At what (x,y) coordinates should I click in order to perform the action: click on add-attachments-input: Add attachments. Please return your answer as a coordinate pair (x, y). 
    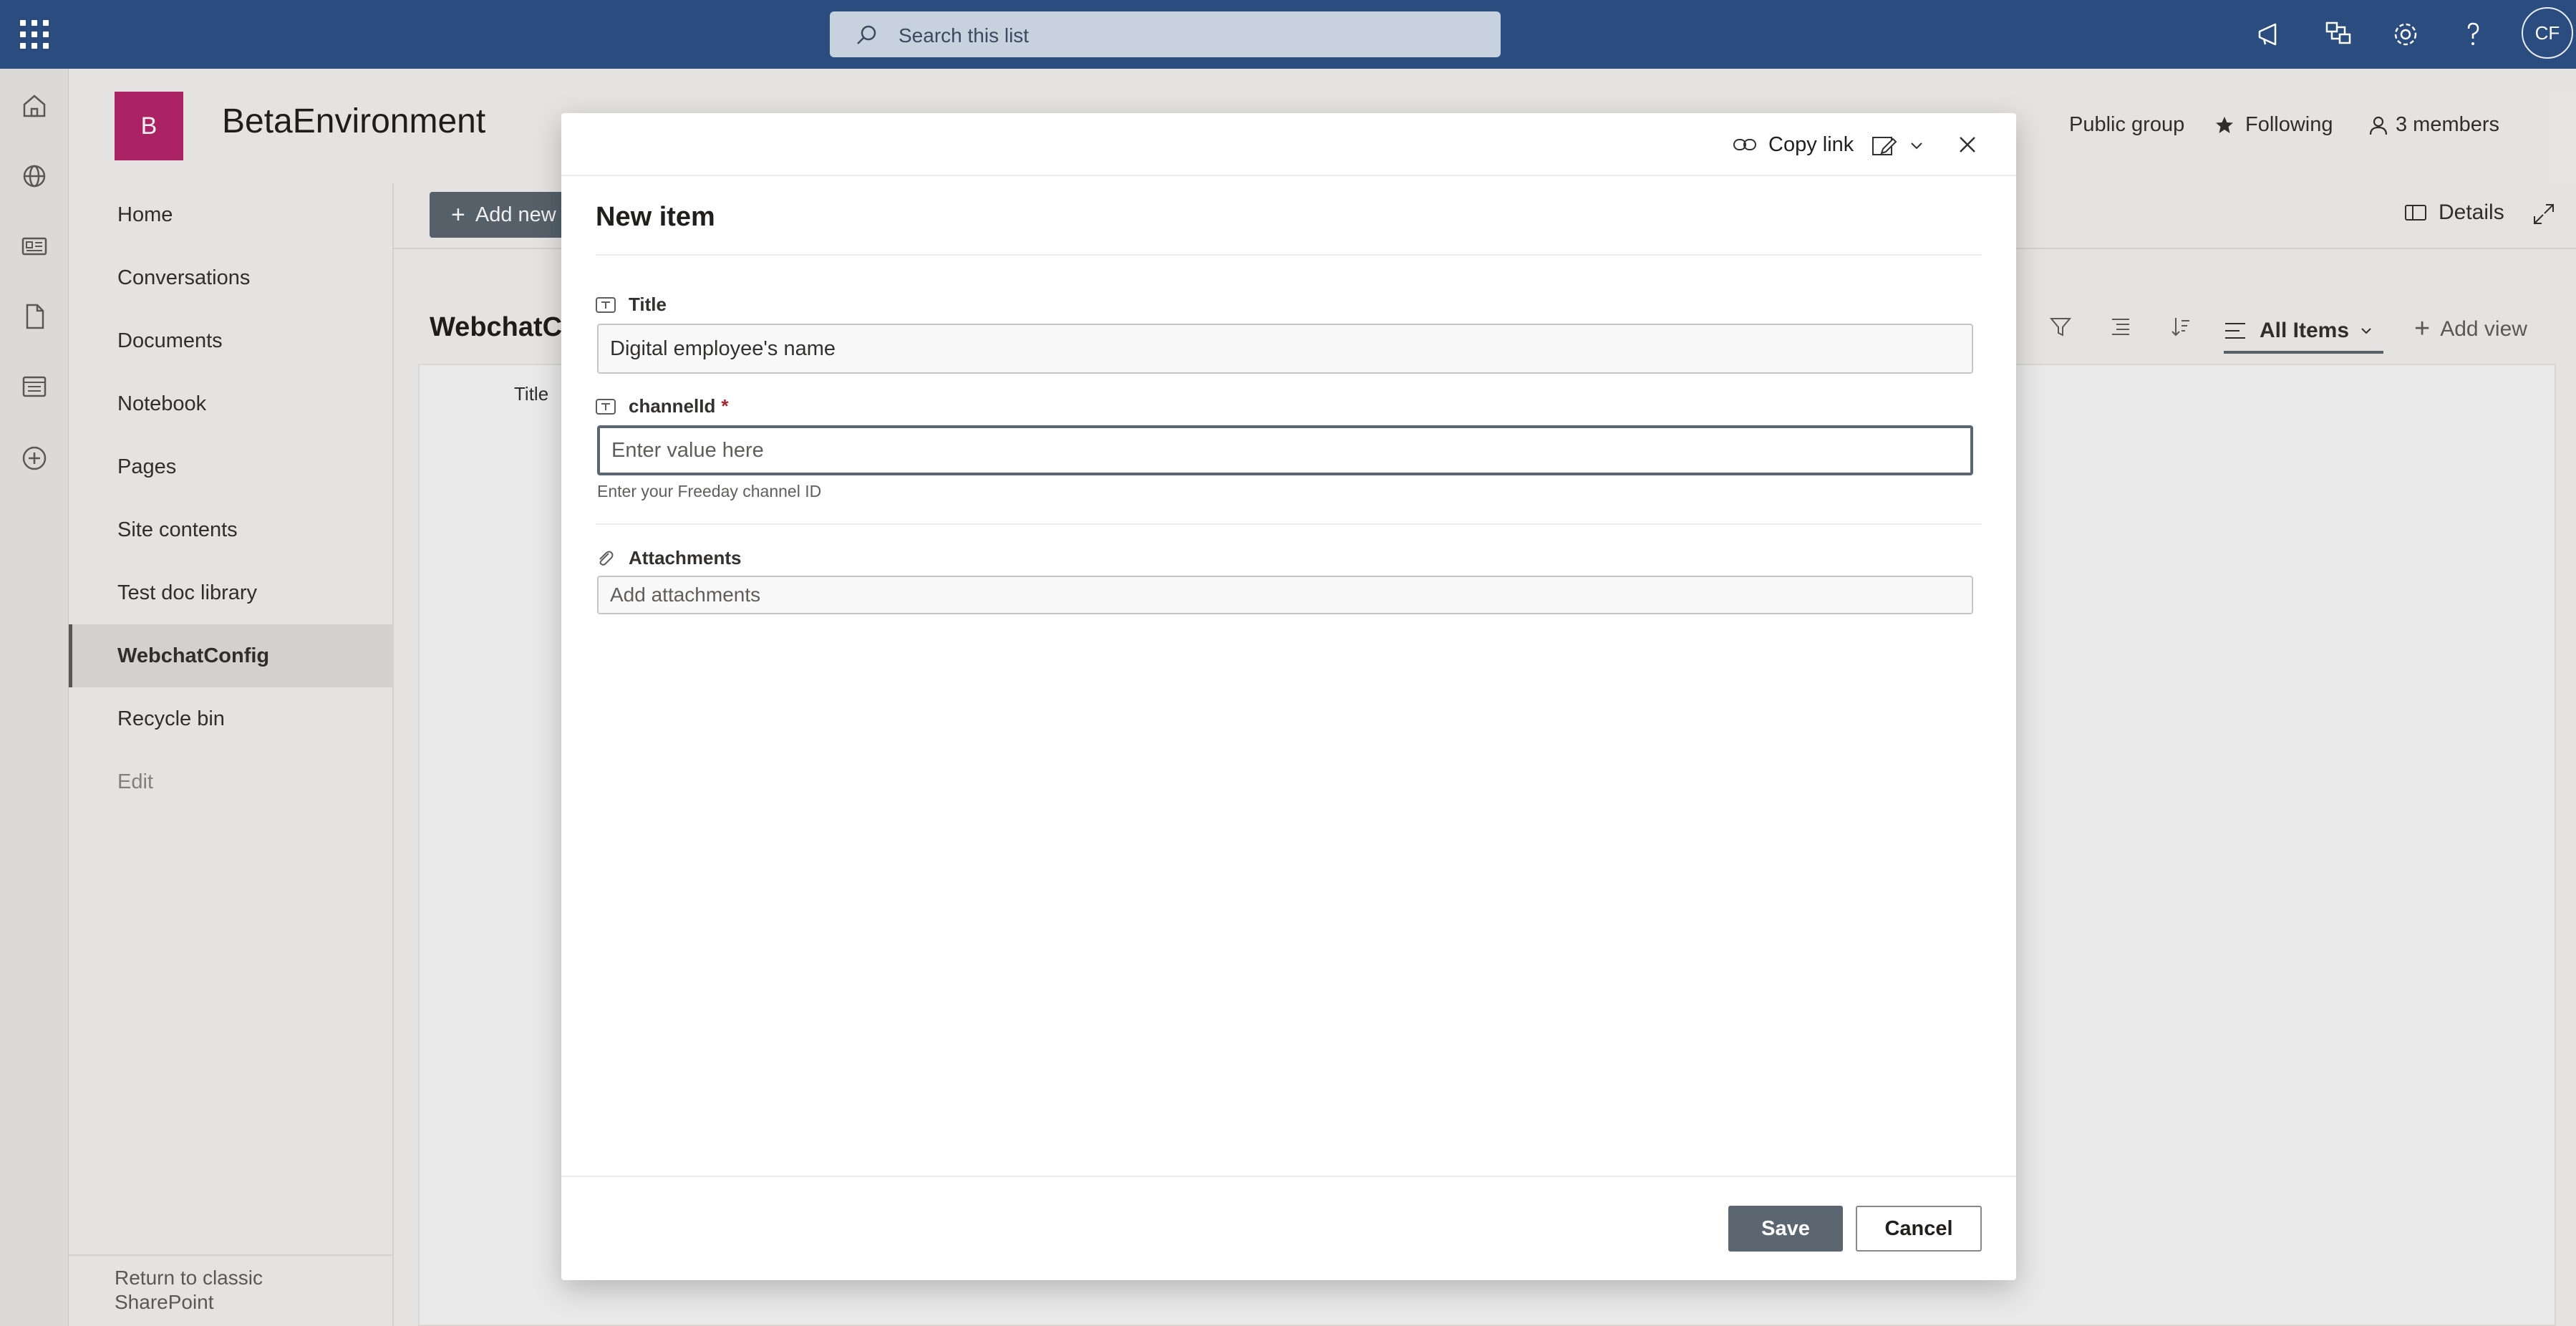
    Looking at the image, I should click on (1285, 595).